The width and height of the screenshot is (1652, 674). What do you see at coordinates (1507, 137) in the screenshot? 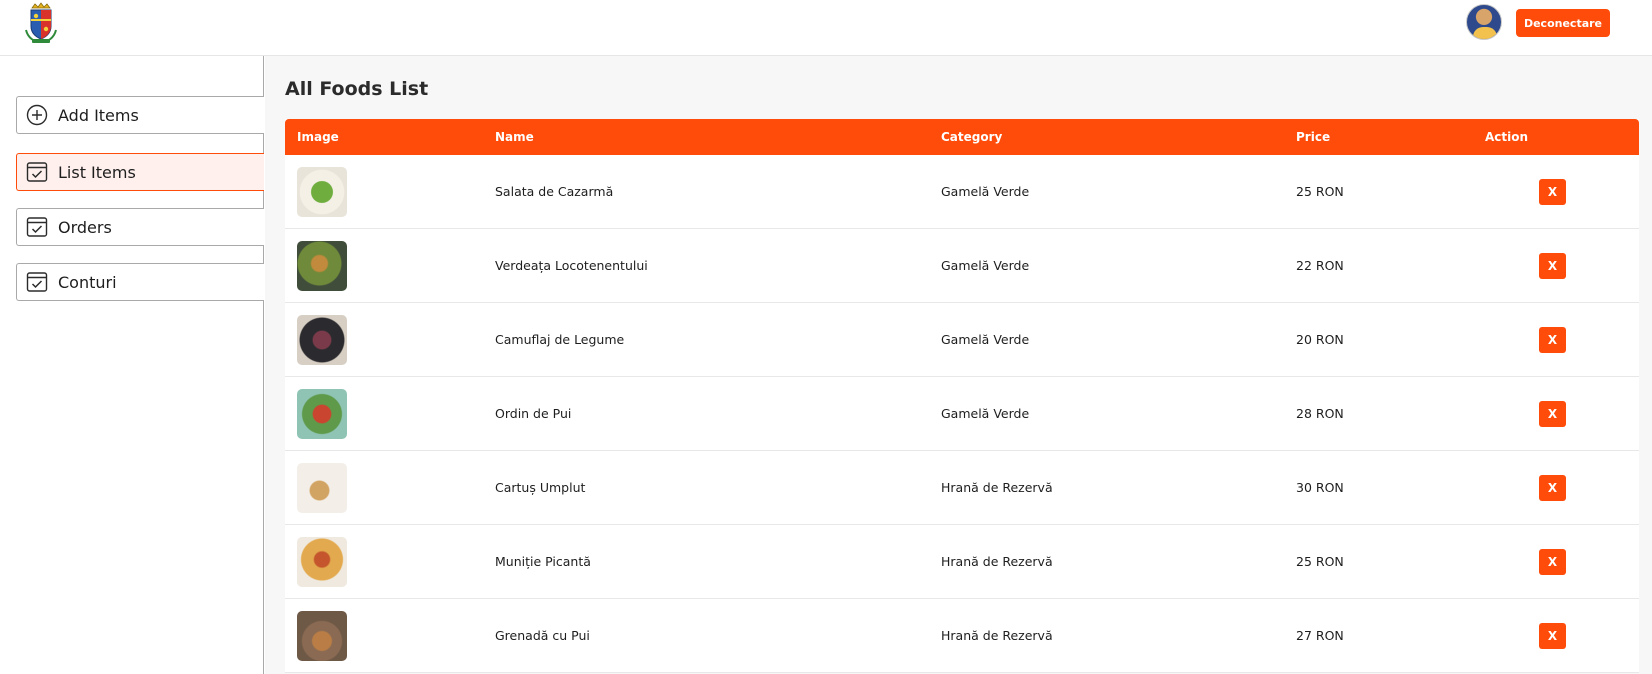
I see `column-header-action: Action` at bounding box center [1507, 137].